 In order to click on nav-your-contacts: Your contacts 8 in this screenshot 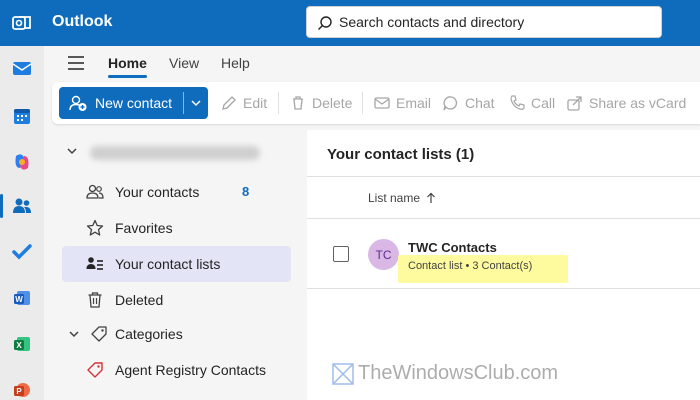, I will do `click(176, 192)`.